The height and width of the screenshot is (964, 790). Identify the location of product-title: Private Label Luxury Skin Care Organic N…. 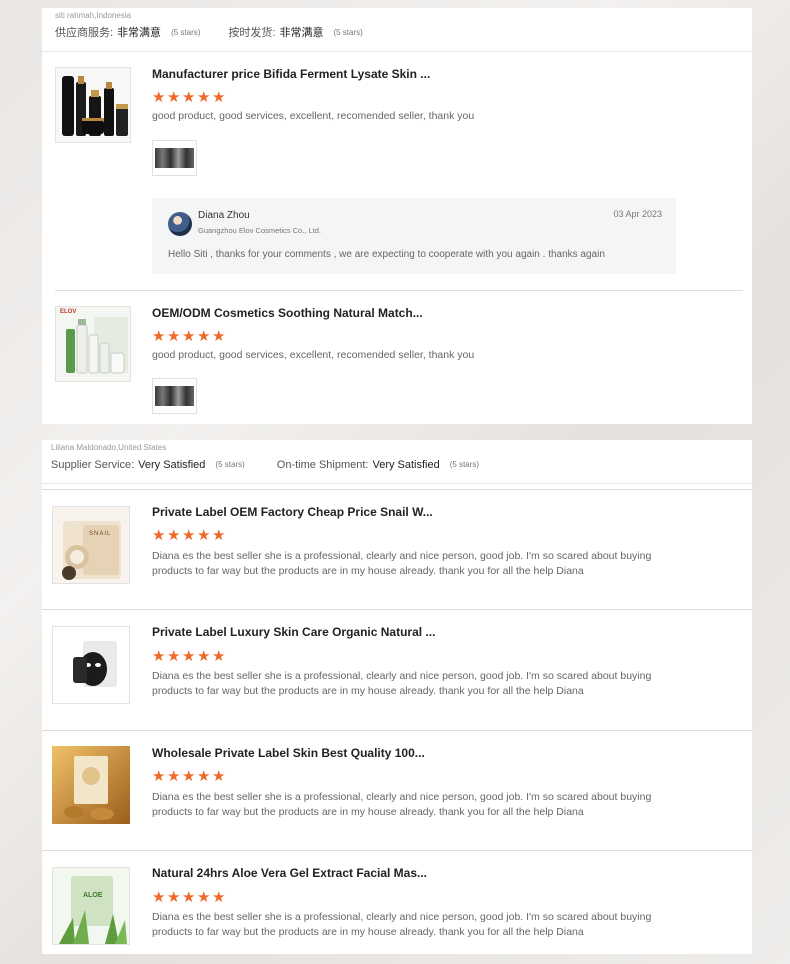
(293, 632).